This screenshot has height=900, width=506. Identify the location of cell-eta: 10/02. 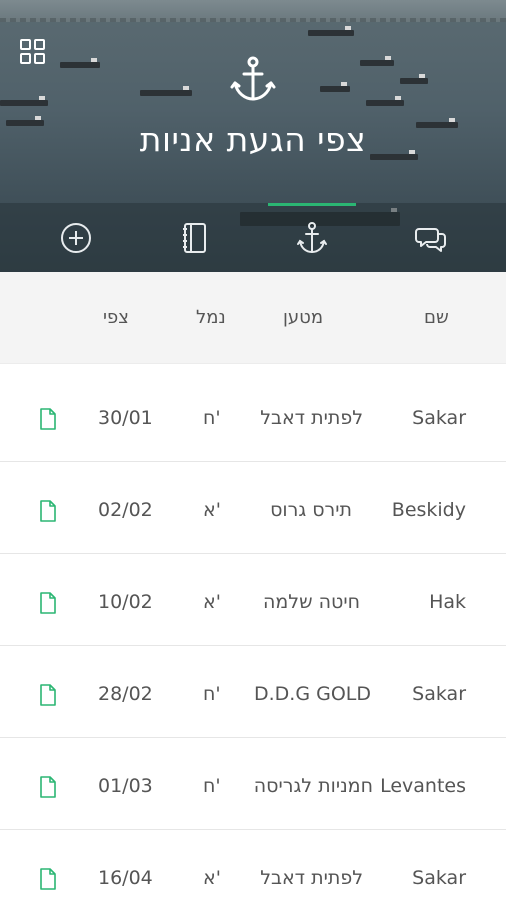
(125, 602).